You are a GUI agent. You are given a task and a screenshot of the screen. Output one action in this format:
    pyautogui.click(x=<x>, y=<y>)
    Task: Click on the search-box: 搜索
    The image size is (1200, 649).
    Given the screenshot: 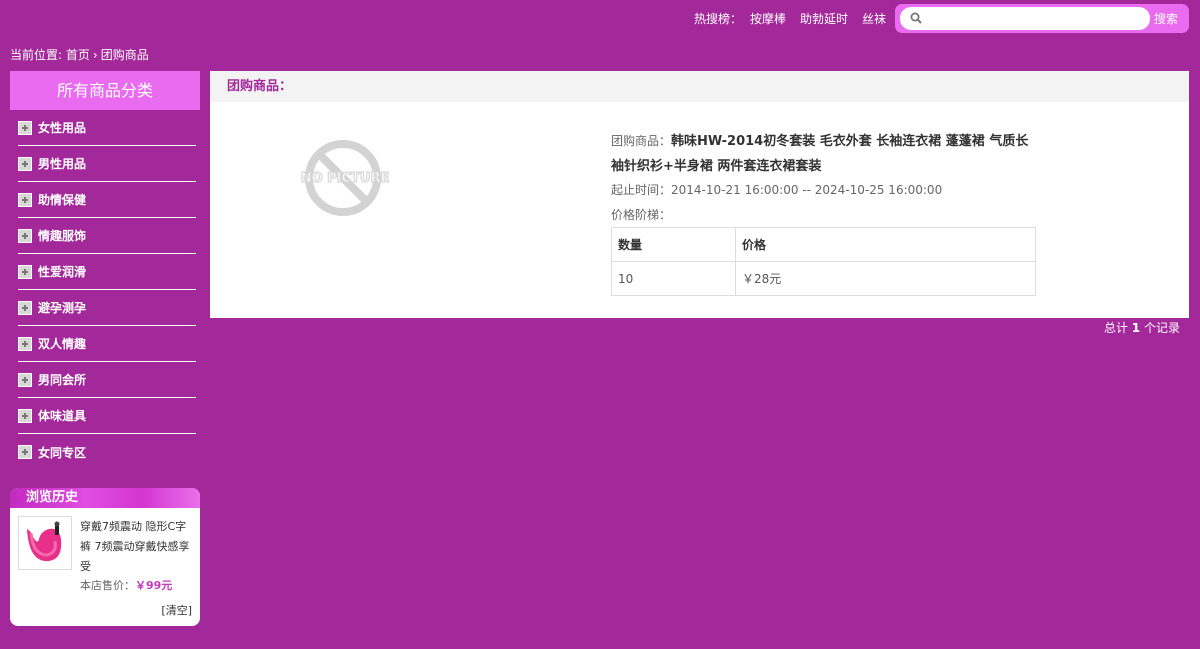 What is the action you would take?
    pyautogui.click(x=1042, y=18)
    